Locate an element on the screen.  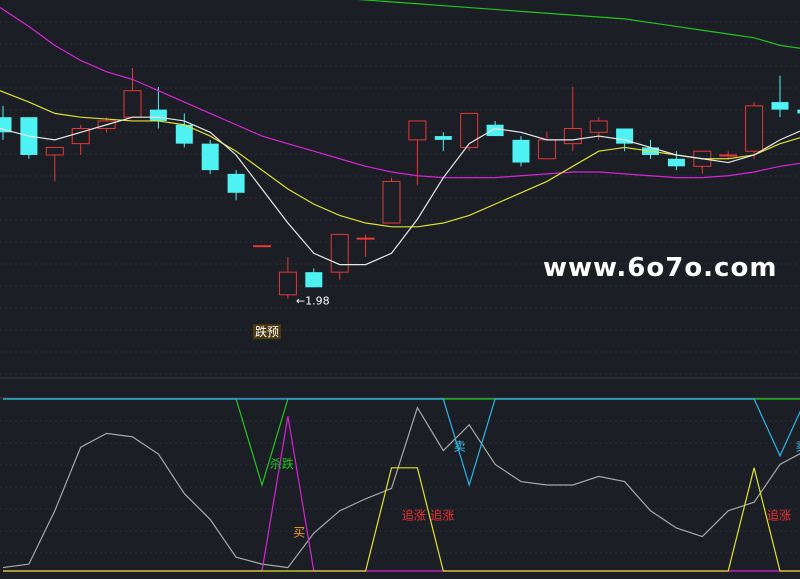
indicator-signal-label: 买 is located at coordinates (299, 533).